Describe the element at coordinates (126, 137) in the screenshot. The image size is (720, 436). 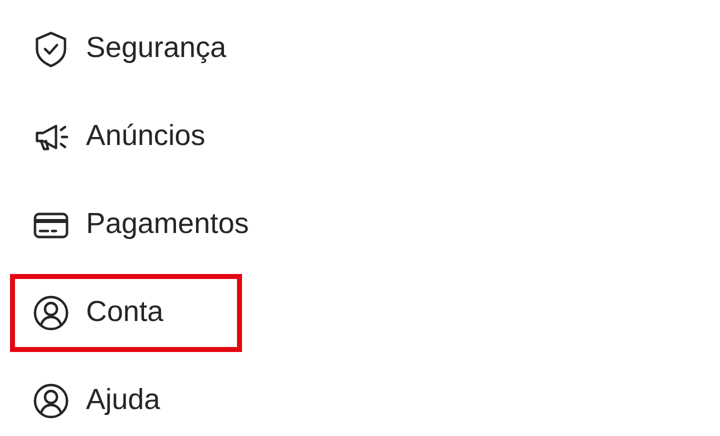
I see `menu-item: Anúncios` at that location.